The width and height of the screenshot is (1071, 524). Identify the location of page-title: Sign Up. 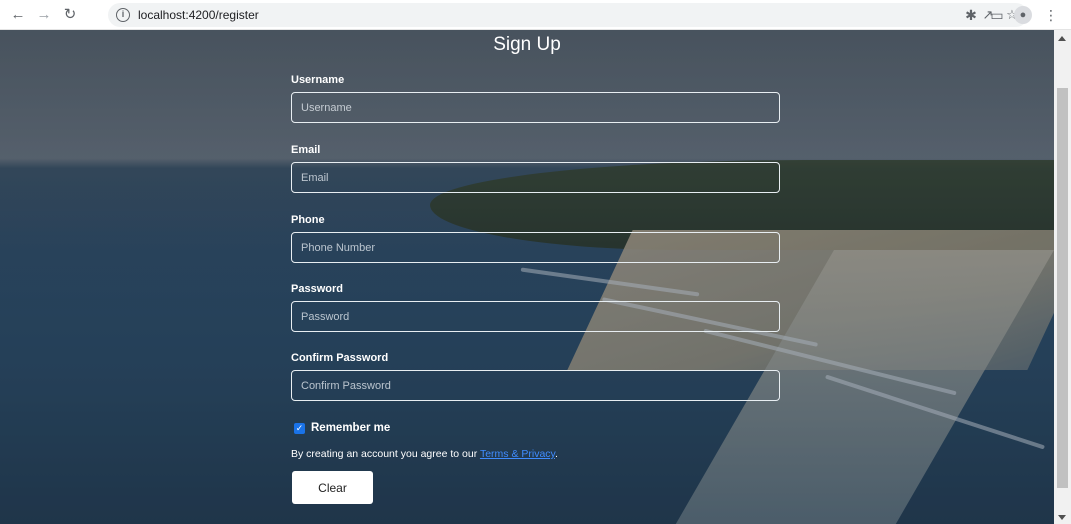
(527, 44).